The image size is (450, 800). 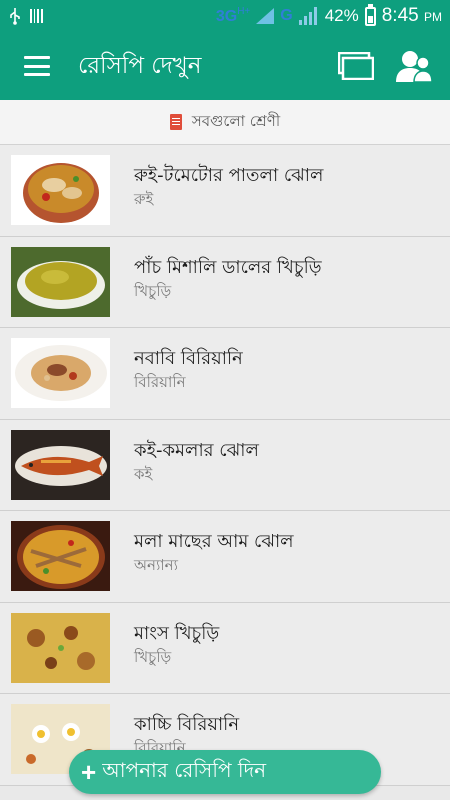 I want to click on app-bar: রেসিপি দেখুন, so click(x=225, y=66).